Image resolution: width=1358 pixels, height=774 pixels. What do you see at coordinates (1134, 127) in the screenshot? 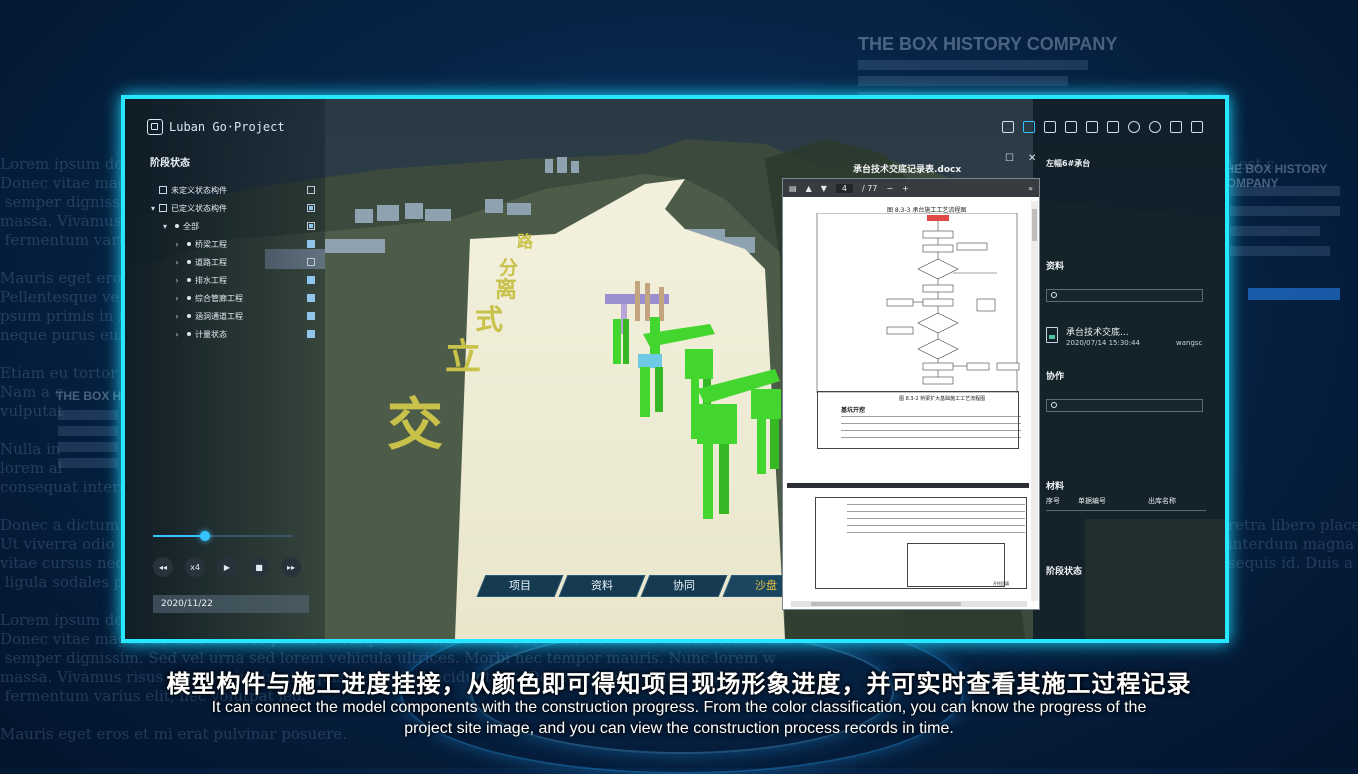
I see `eye-icon` at bounding box center [1134, 127].